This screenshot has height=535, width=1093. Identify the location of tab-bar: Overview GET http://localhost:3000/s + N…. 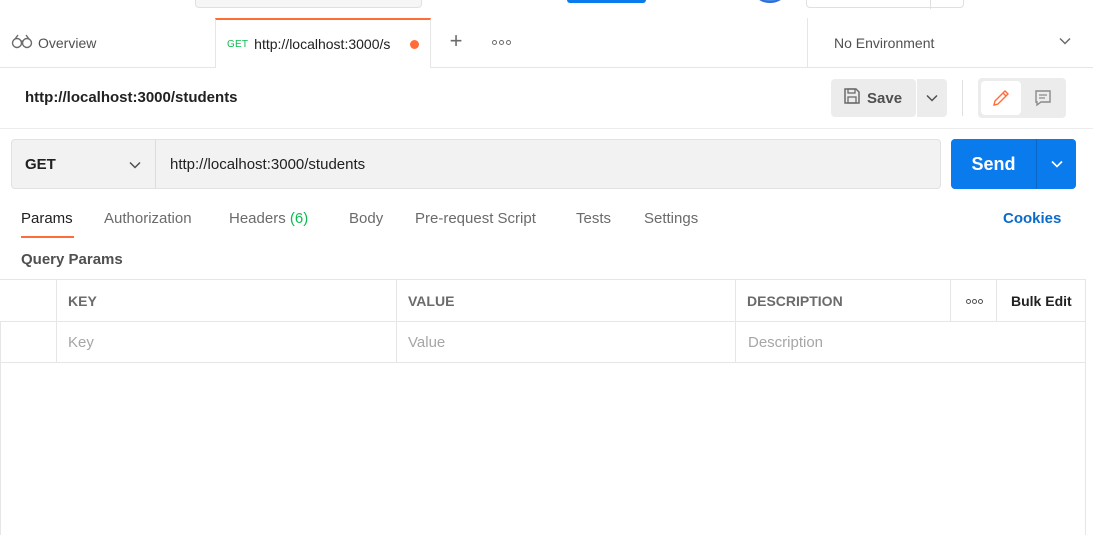
(546, 43).